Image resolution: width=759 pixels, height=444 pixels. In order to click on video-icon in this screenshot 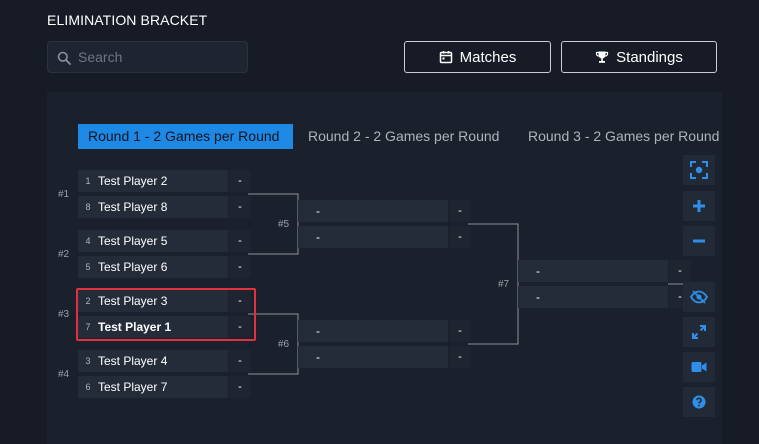, I will do `click(699, 367)`.